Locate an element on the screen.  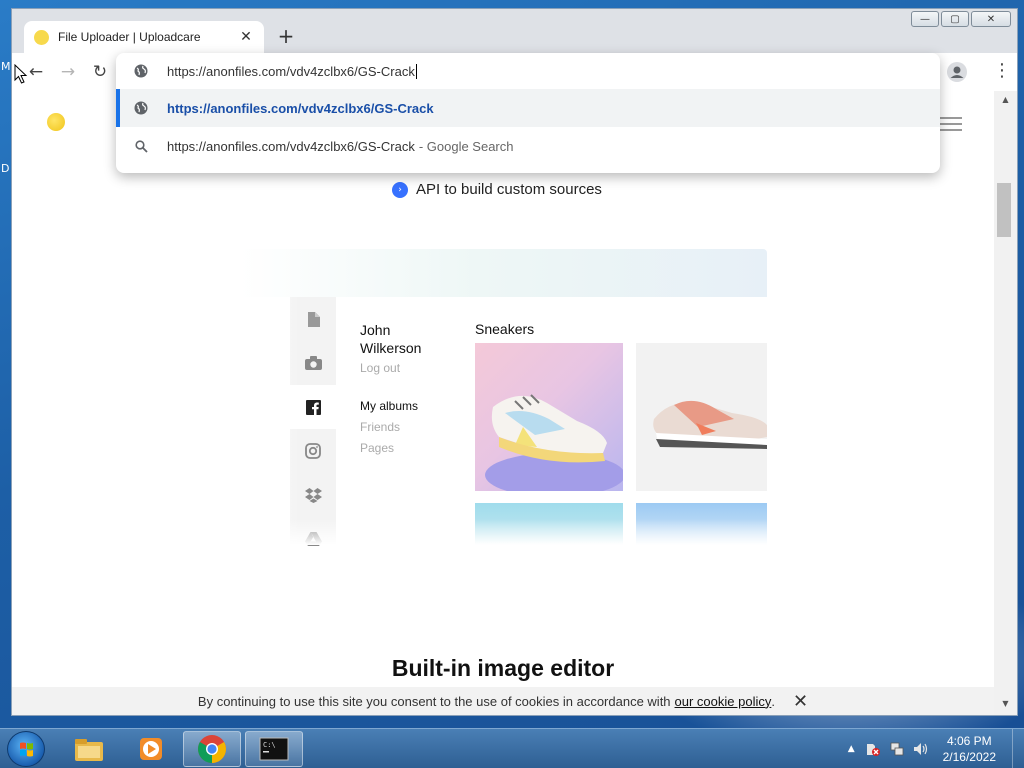
windows-logo-icon is located at coordinates (26, 749).